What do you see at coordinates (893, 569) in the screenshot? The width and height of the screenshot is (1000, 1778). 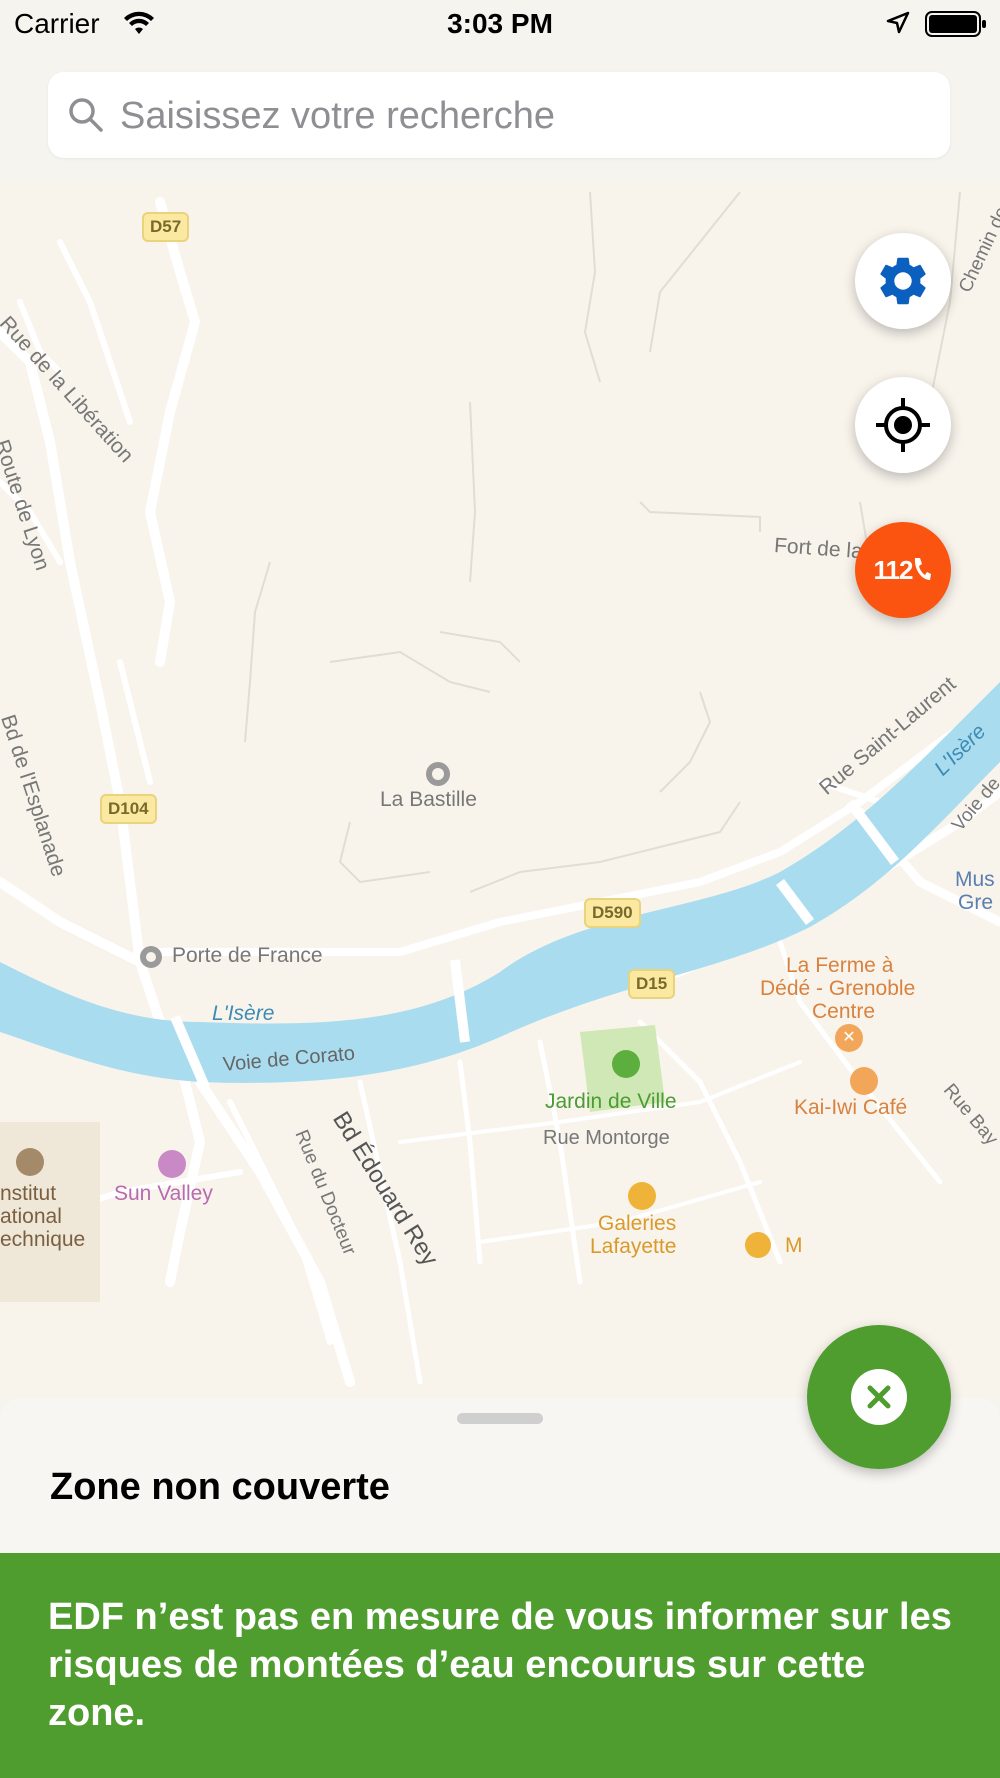 I see `emergency-112-label: 112` at bounding box center [893, 569].